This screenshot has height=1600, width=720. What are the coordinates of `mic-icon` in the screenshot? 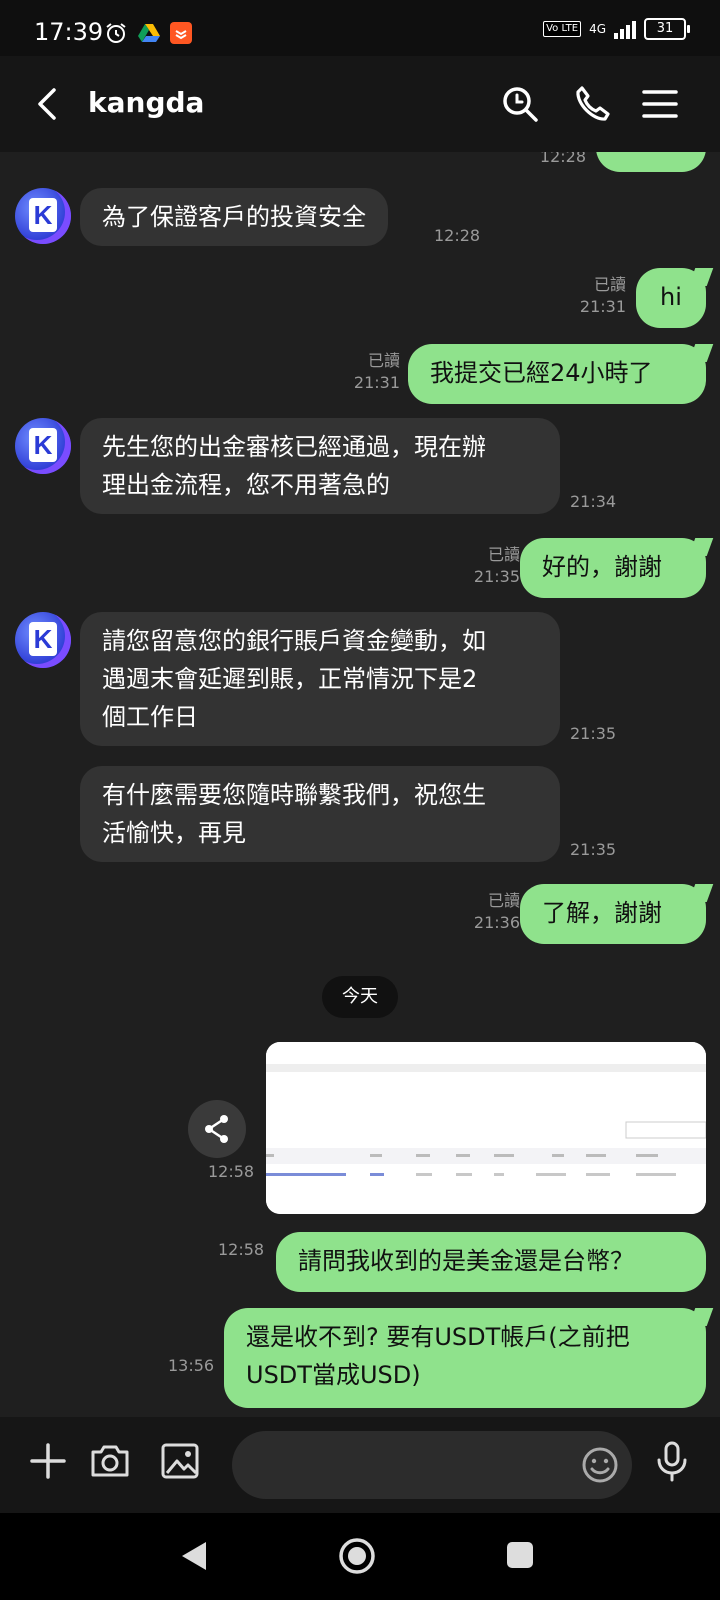 It's located at (672, 1461).